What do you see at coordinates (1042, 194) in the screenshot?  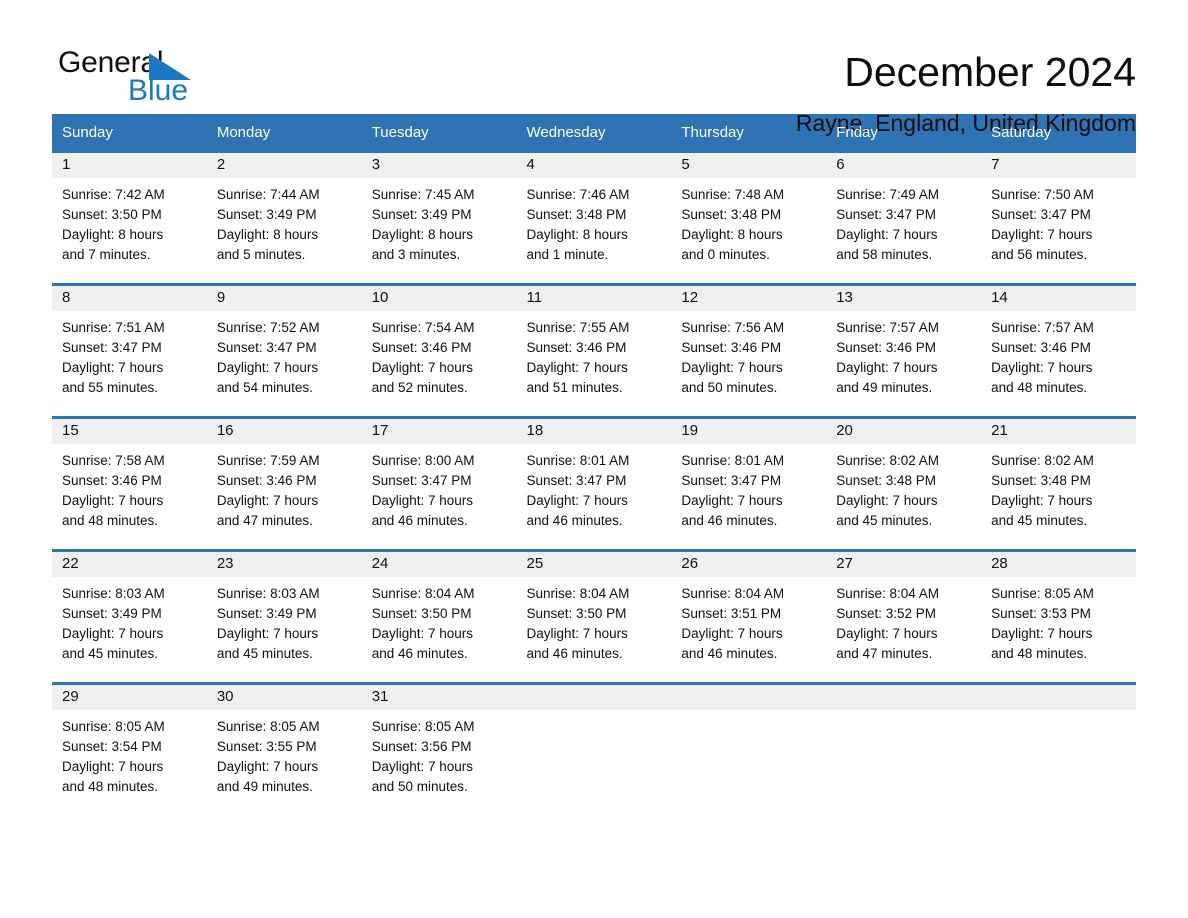 I see `sunrise-text: Sunrise: 7:50 AM` at bounding box center [1042, 194].